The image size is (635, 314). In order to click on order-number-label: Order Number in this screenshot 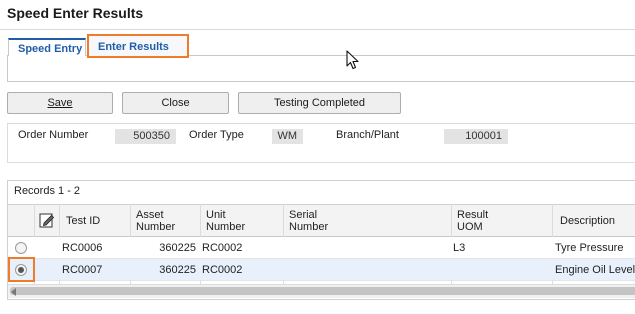, I will do `click(53, 135)`.